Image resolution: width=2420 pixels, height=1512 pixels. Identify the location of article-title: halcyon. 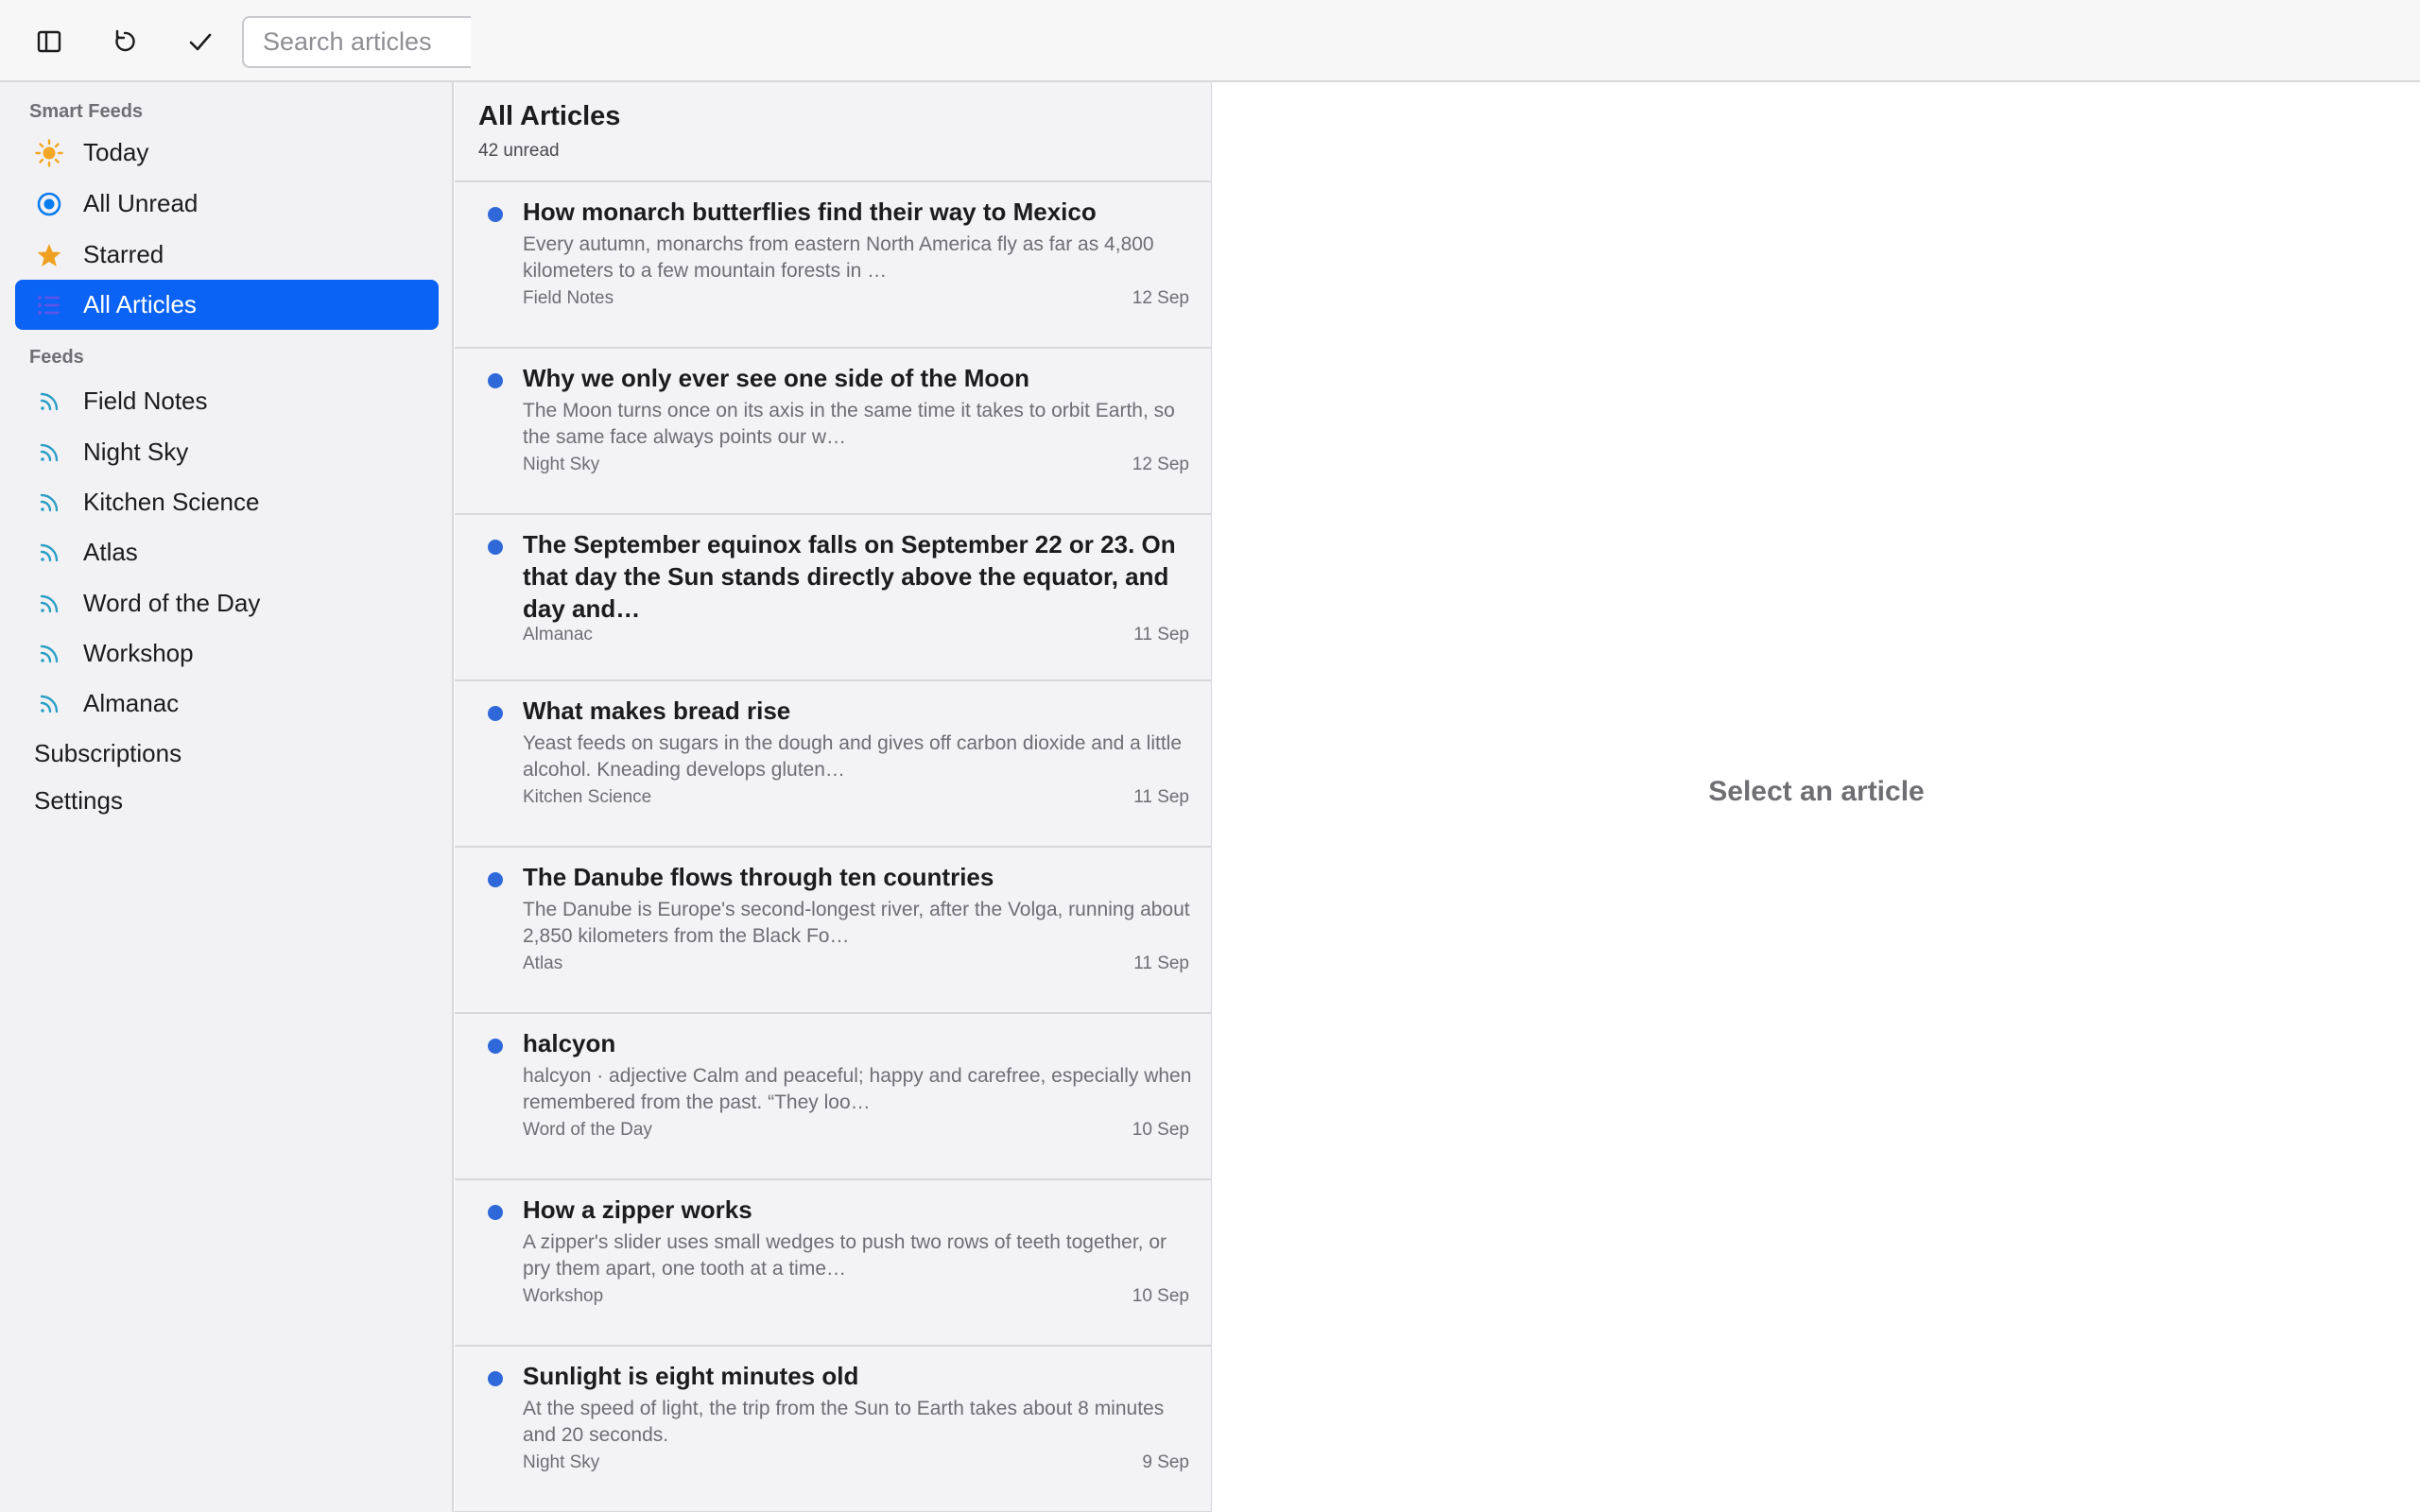
(569, 1043).